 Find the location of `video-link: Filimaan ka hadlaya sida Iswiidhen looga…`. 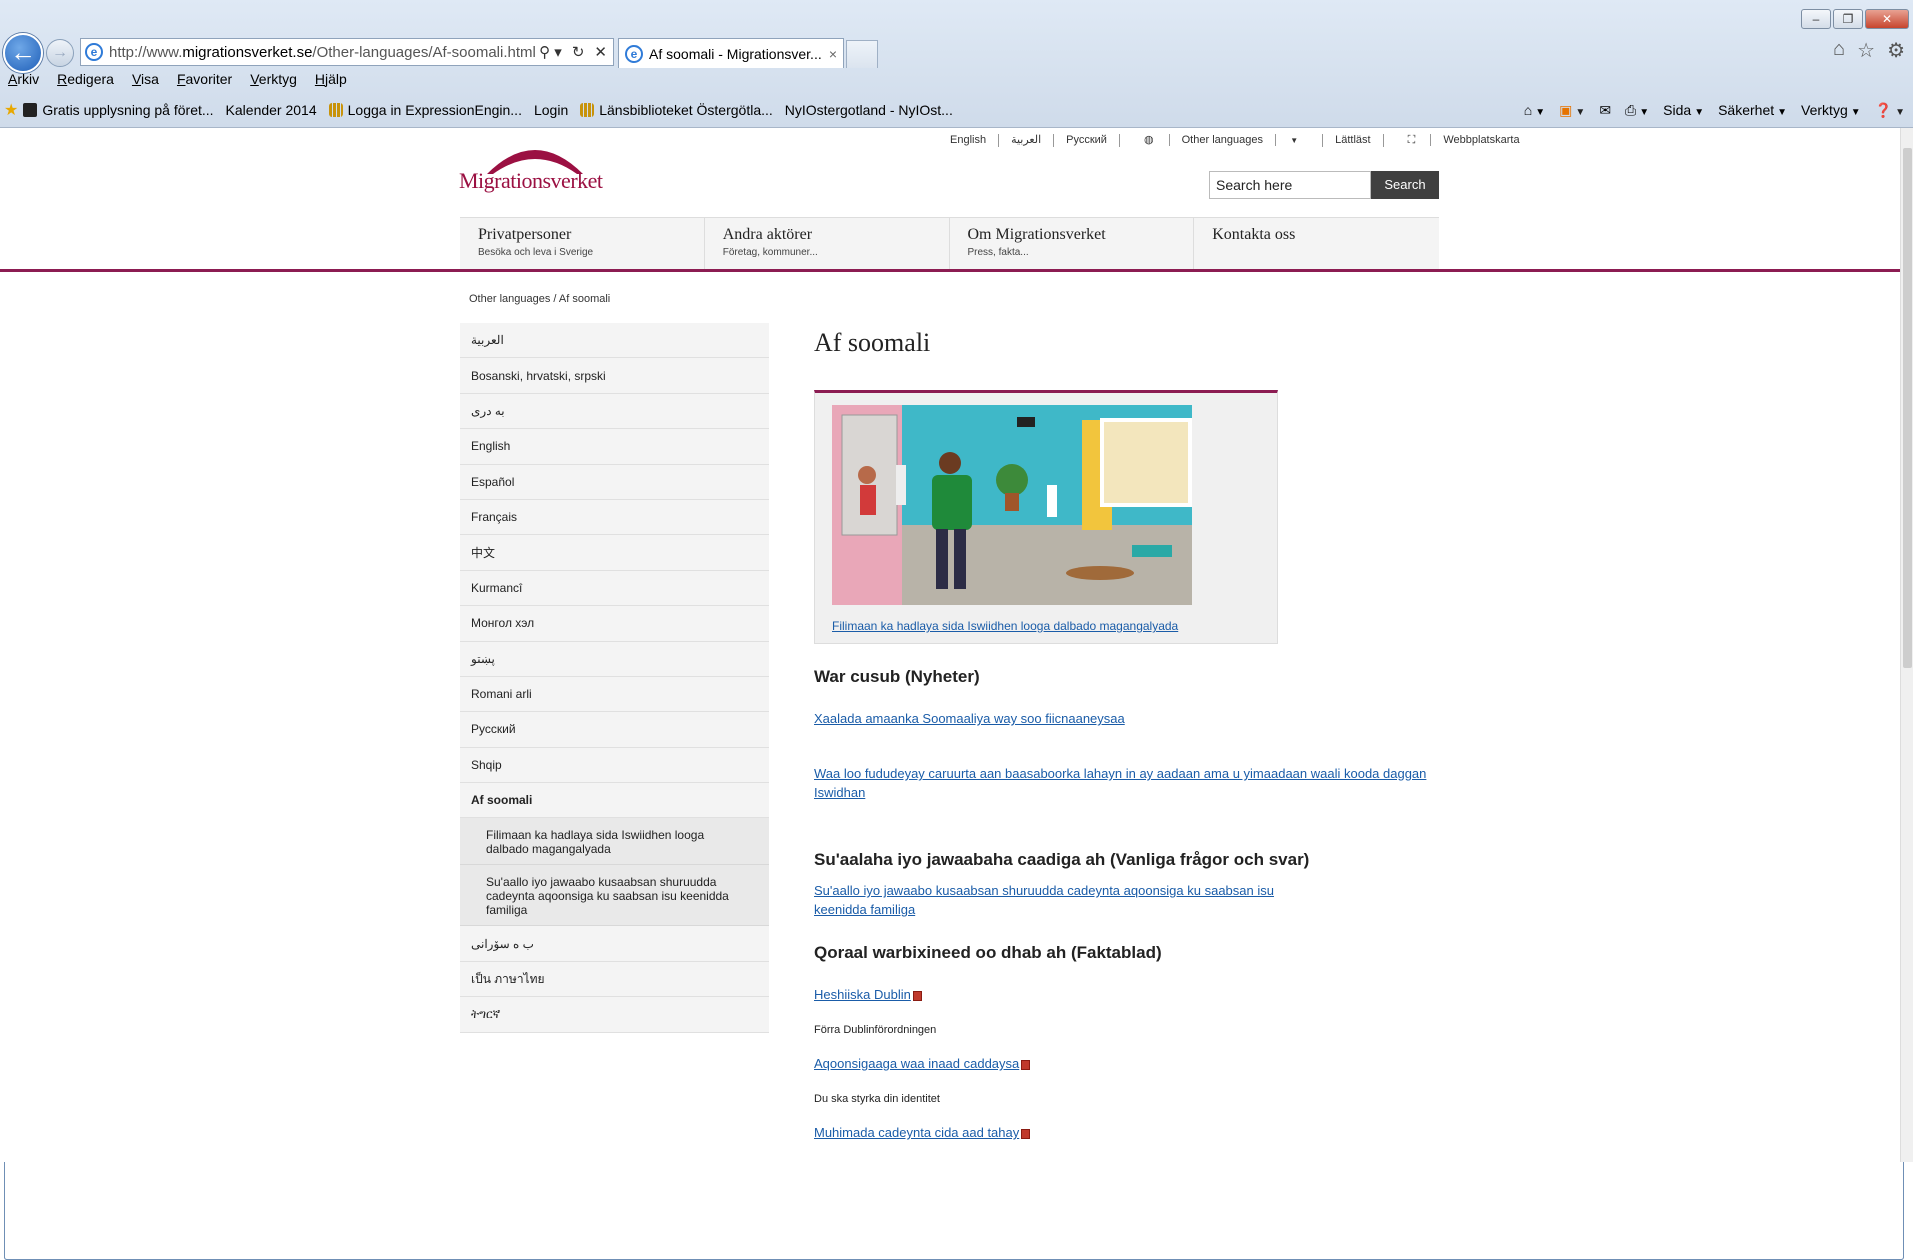

video-link: Filimaan ka hadlaya sida Iswiidhen looga… is located at coordinates (1005, 626).